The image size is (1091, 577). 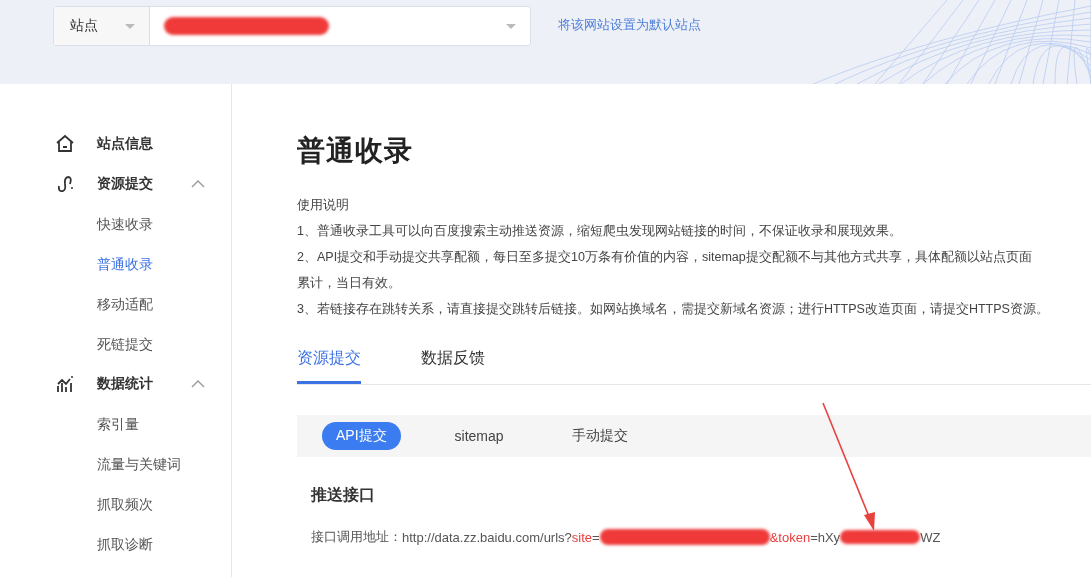 I want to click on method-tab: 手动提交, so click(x=599, y=436).